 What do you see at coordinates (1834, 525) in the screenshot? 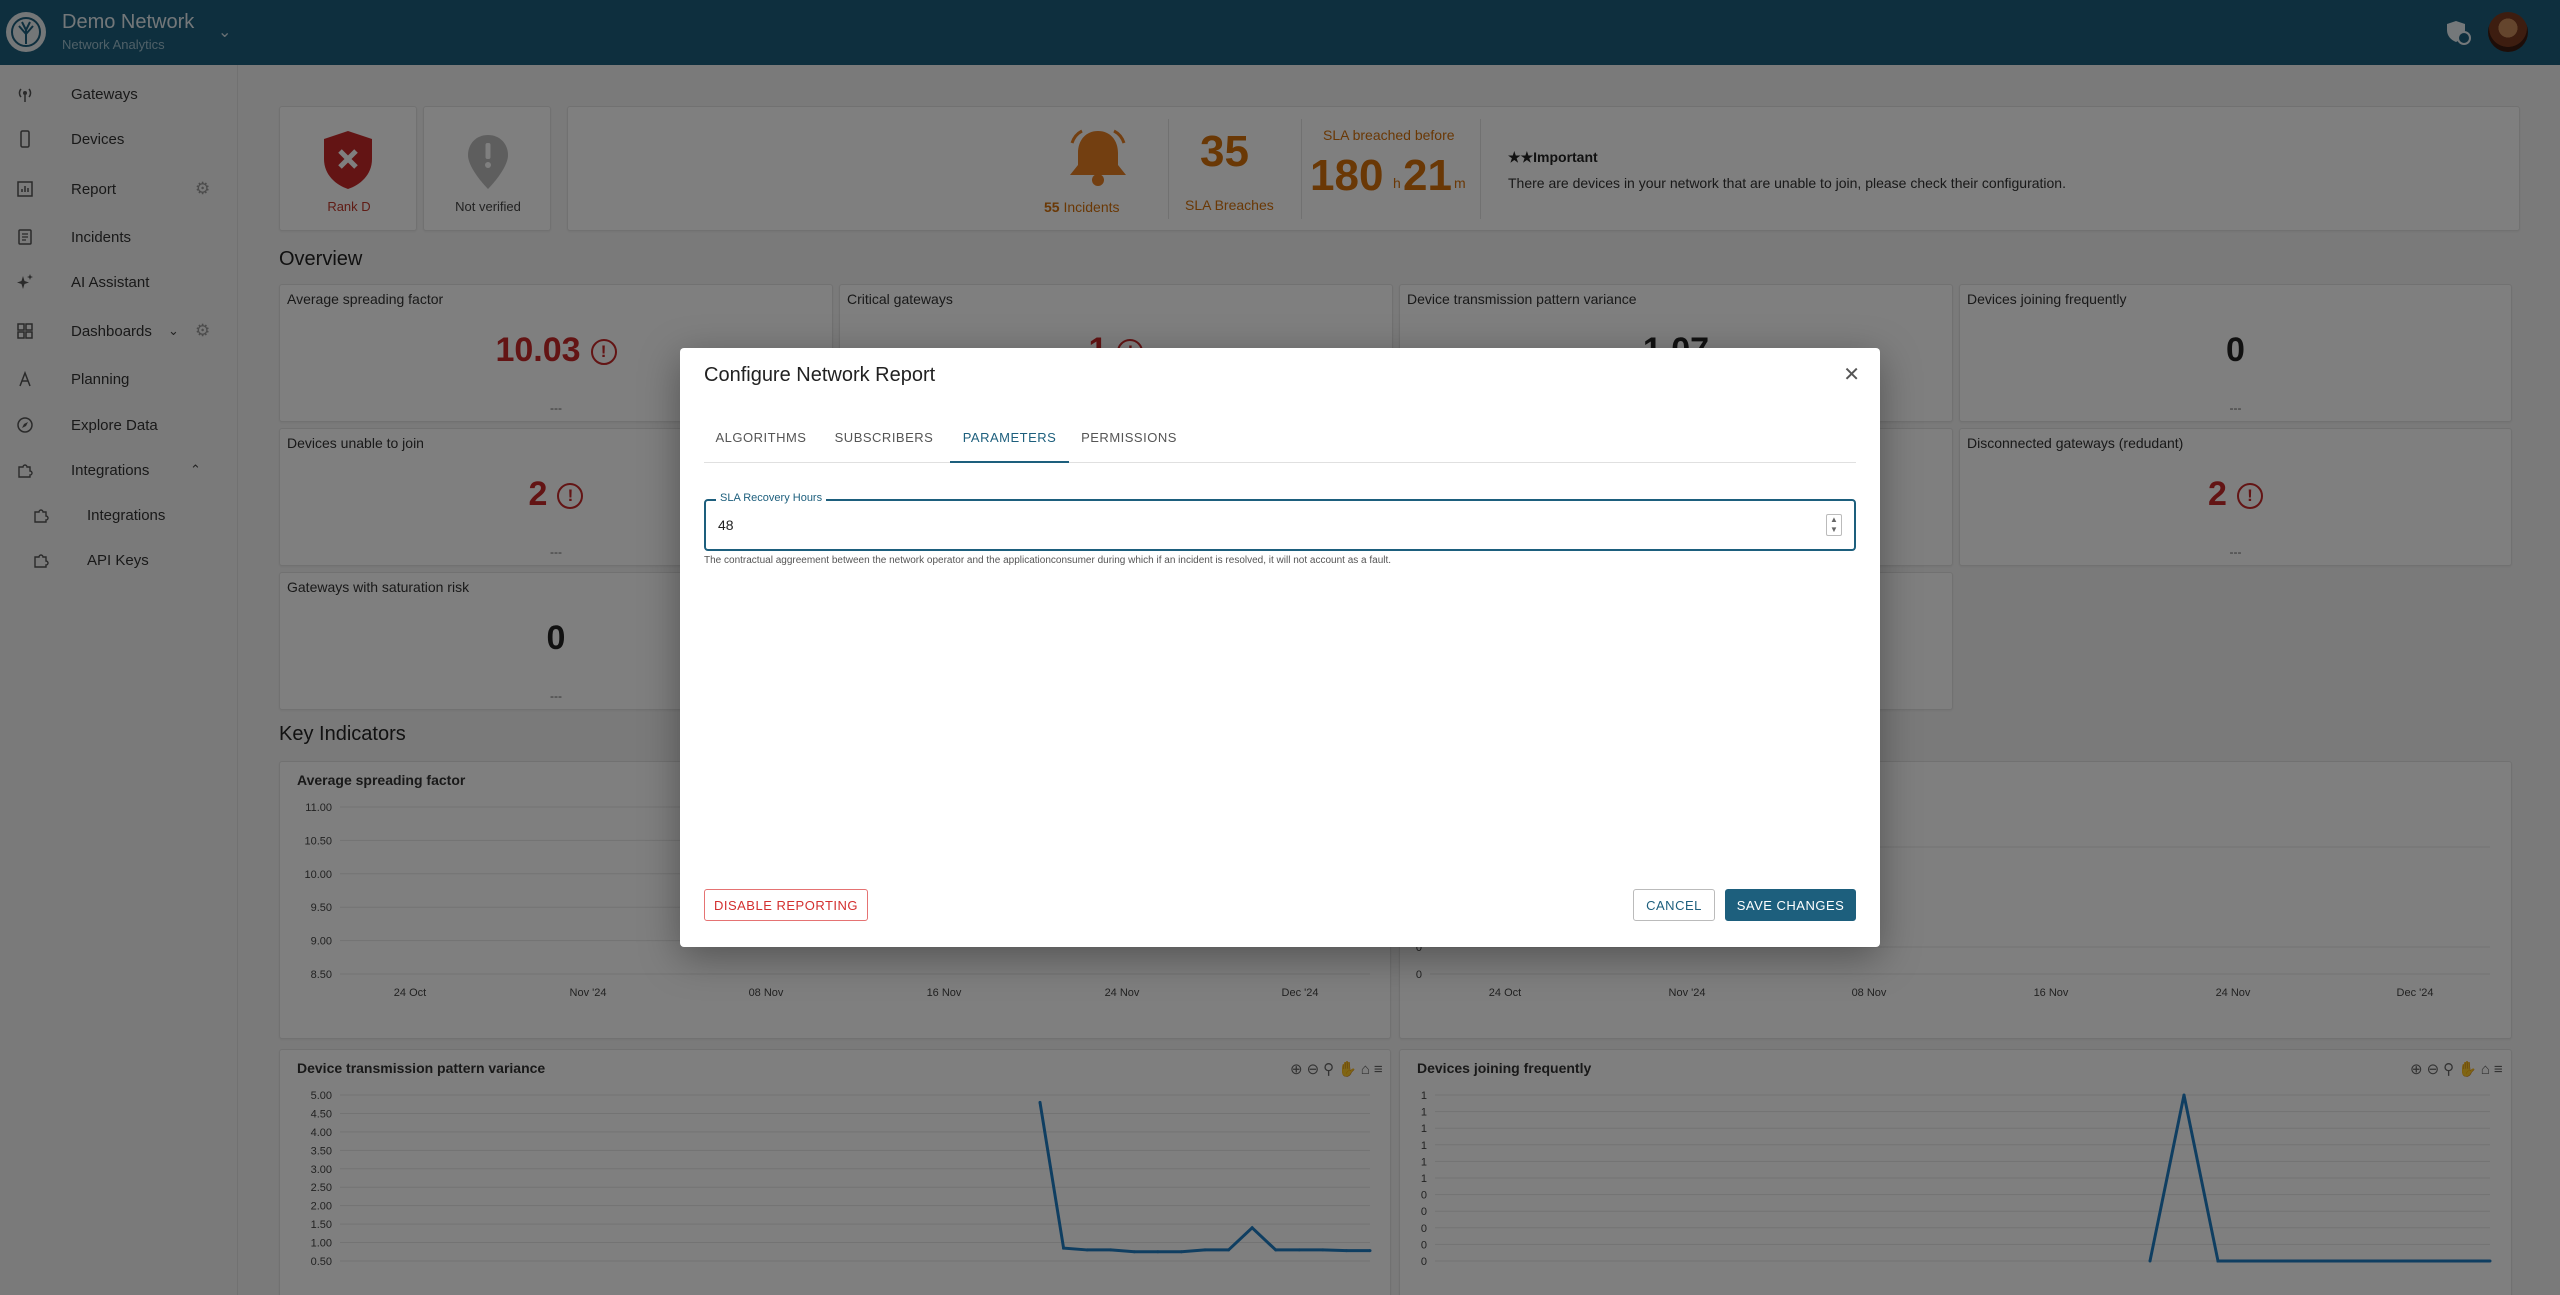
I see `number-stepper: ▲ ▼` at bounding box center [1834, 525].